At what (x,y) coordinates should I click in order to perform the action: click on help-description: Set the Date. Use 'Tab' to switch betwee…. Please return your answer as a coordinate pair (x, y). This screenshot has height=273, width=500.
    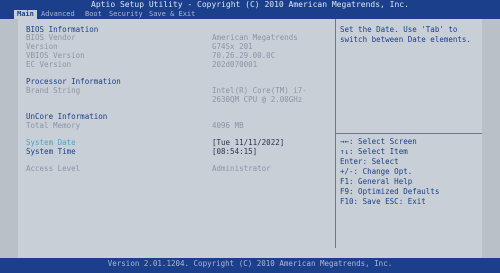
    Looking at the image, I should click on (405, 34).